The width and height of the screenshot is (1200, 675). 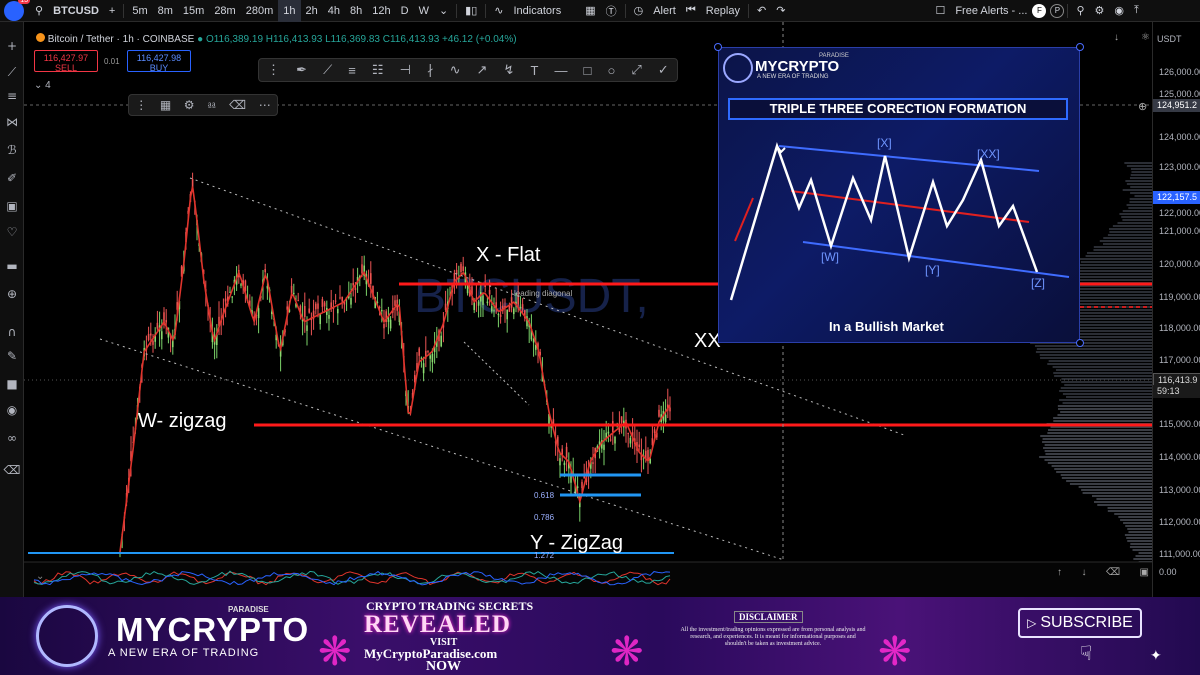 I want to click on alert-icon: ◷, so click(x=639, y=11).